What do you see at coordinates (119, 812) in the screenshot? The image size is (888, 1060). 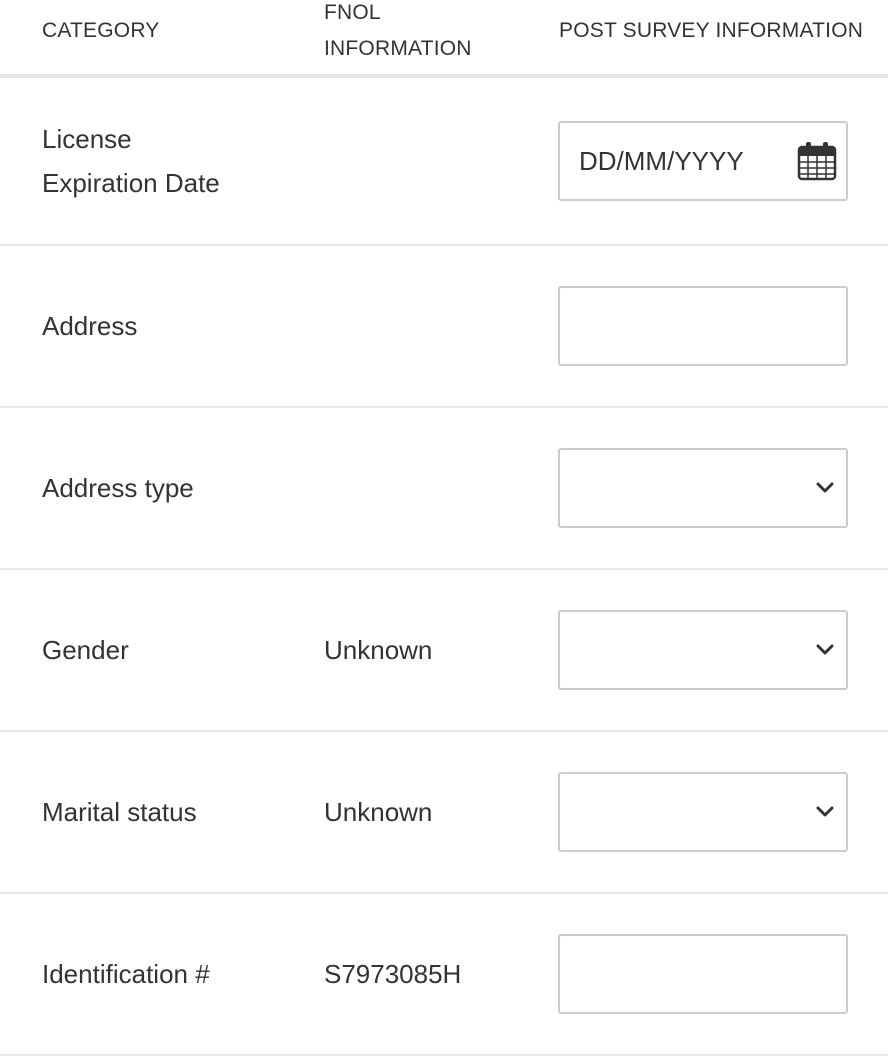 I see `category-label-marital-status: Marital status` at bounding box center [119, 812].